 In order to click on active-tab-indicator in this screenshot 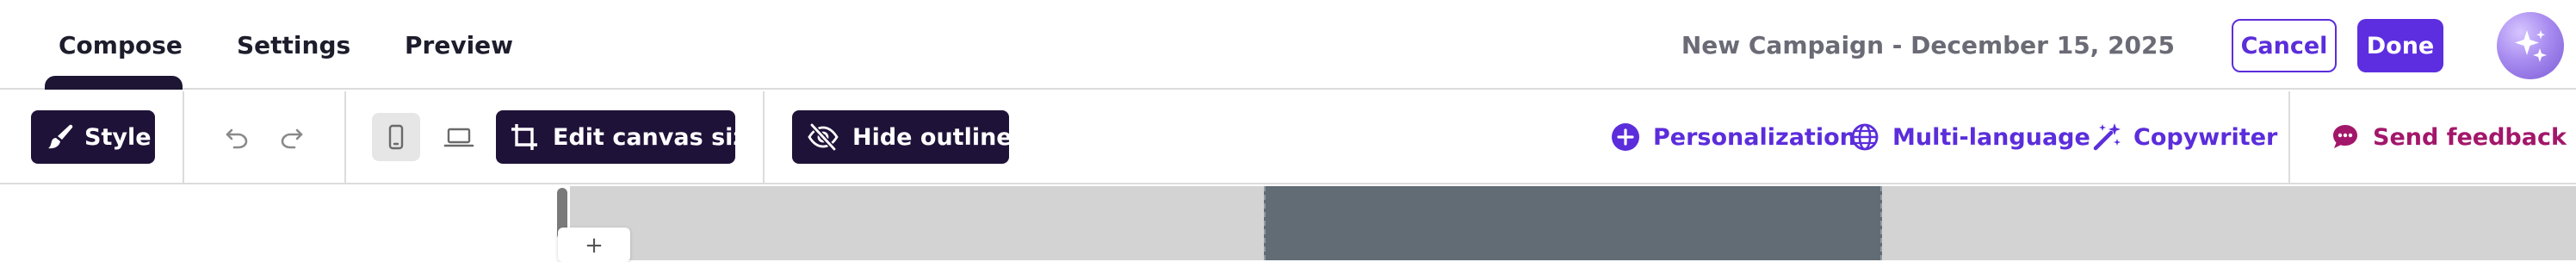, I will do `click(114, 83)`.